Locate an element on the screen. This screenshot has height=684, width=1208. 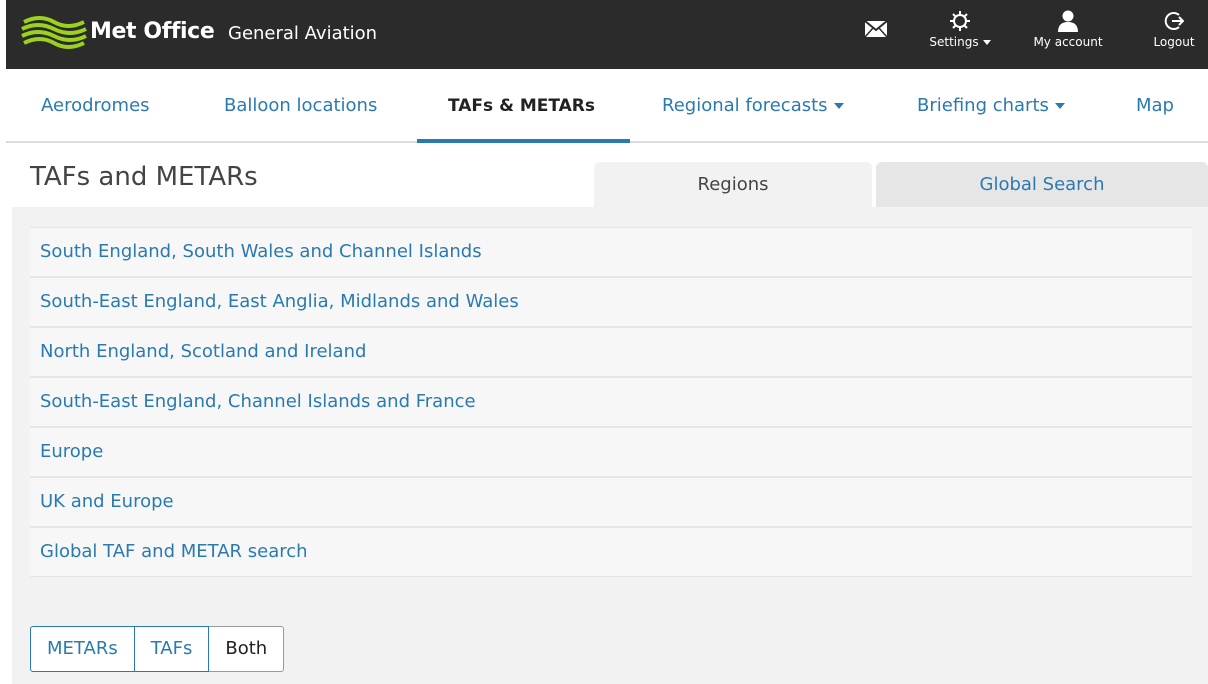
both-button: Both is located at coordinates (247, 649).